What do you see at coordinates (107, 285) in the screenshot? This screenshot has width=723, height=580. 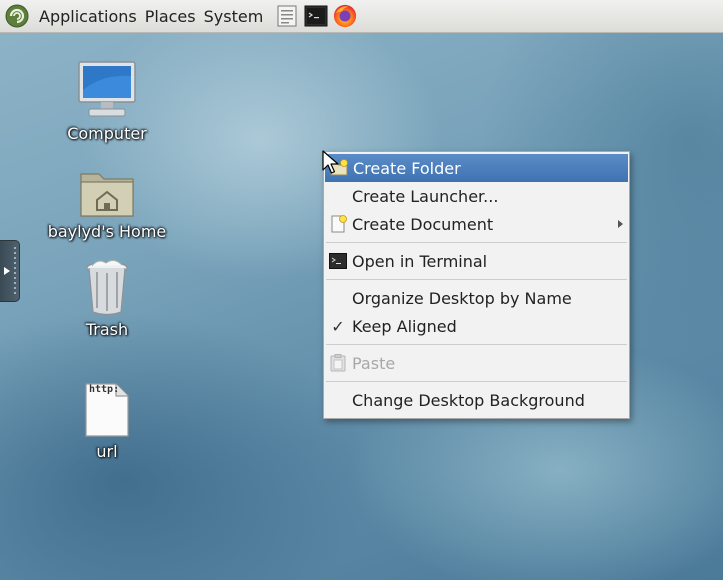 I see `trash-icon` at bounding box center [107, 285].